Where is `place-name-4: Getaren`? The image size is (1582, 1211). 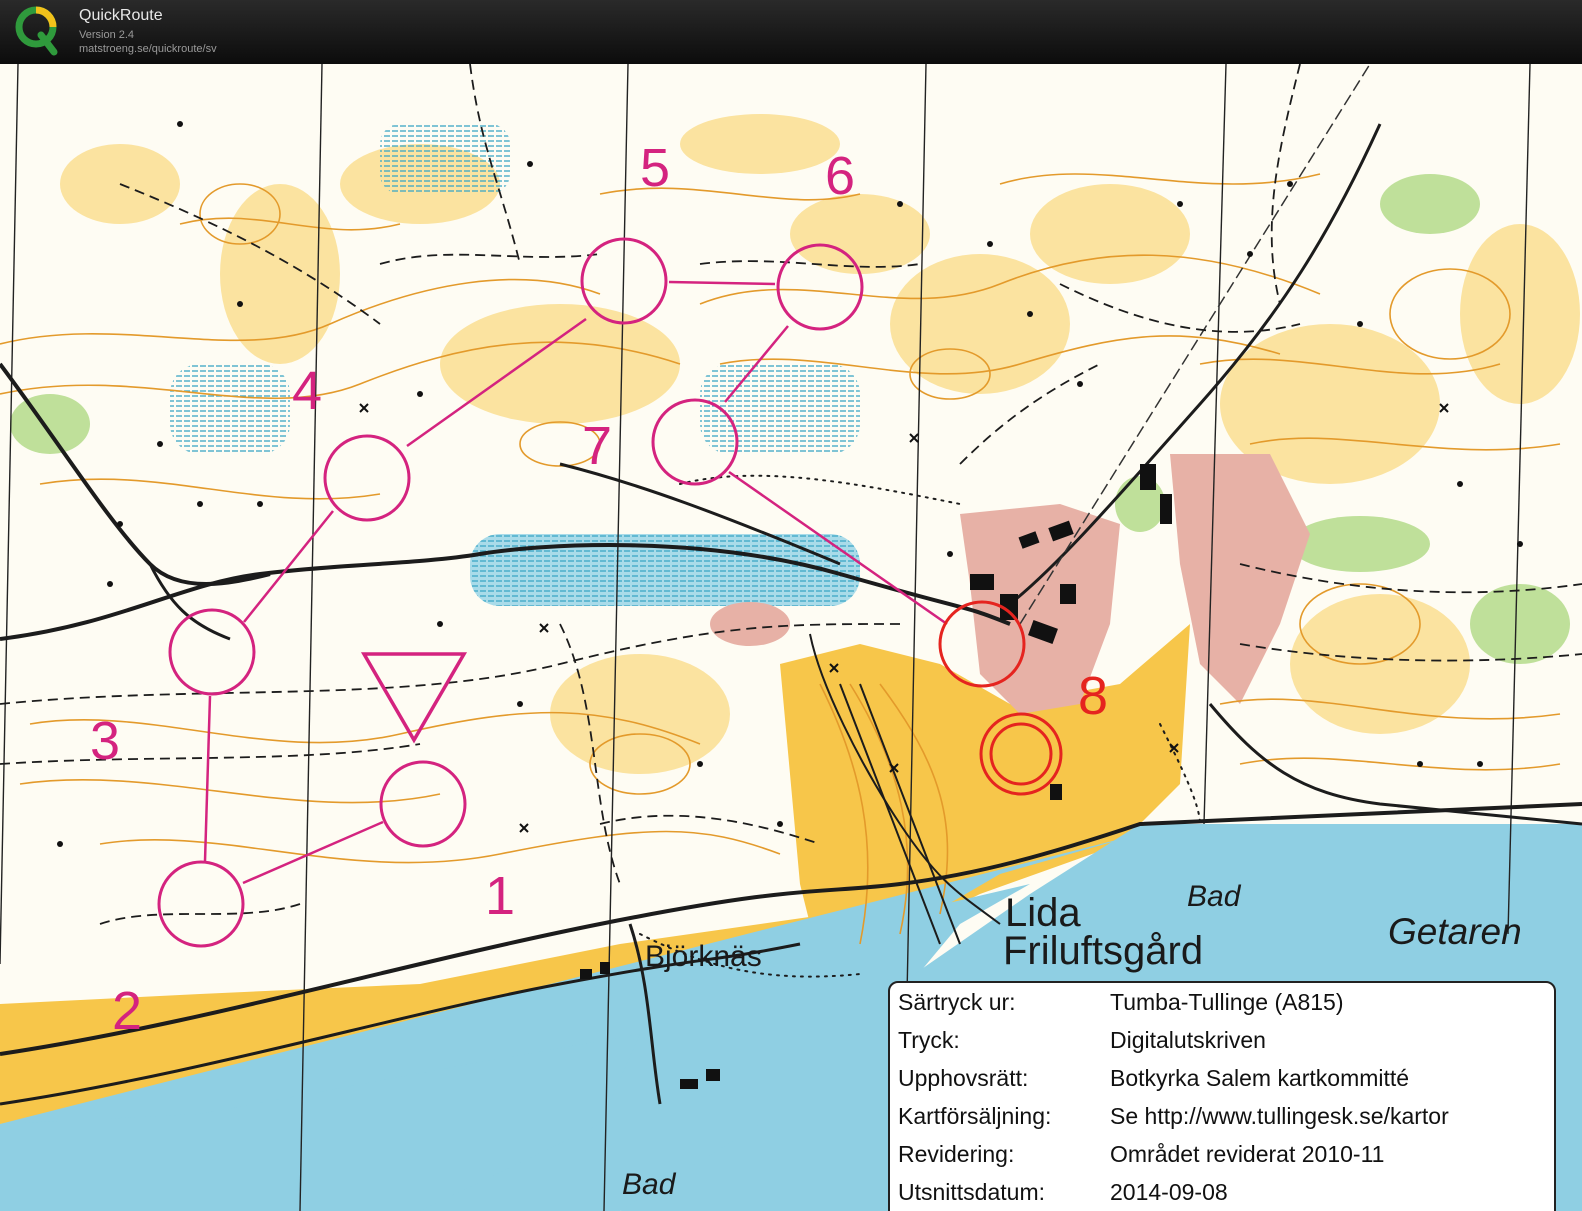
place-name-4: Getaren is located at coordinates (1455, 931).